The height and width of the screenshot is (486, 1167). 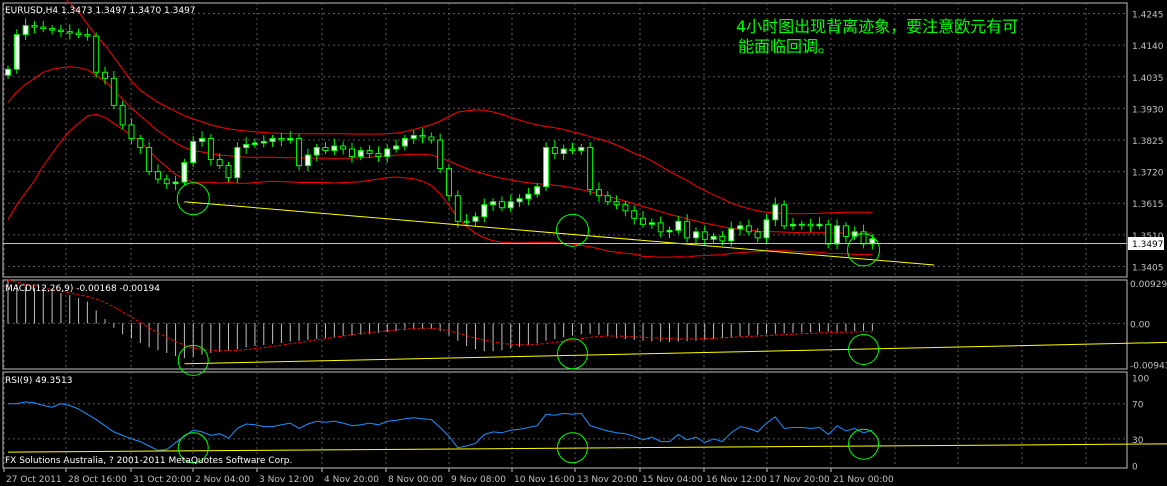 I want to click on price-trendline, so click(x=559, y=233).